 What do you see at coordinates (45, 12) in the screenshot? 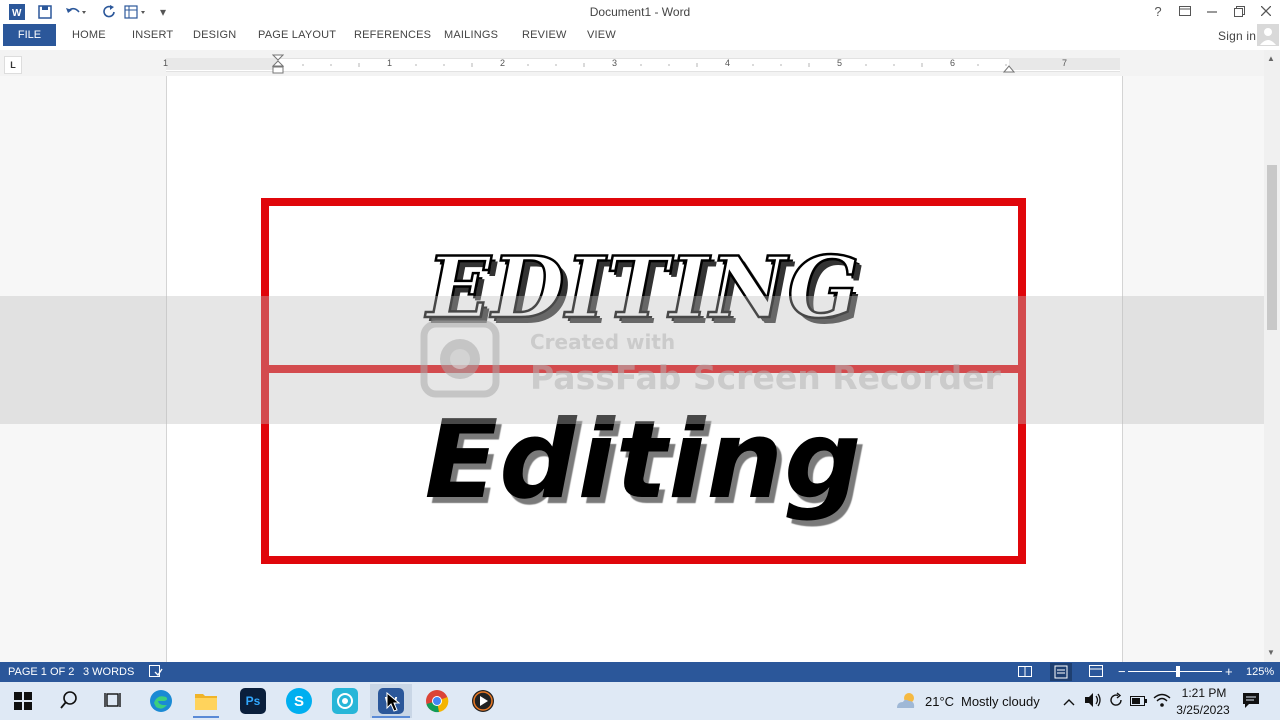
I see `save-icon` at bounding box center [45, 12].